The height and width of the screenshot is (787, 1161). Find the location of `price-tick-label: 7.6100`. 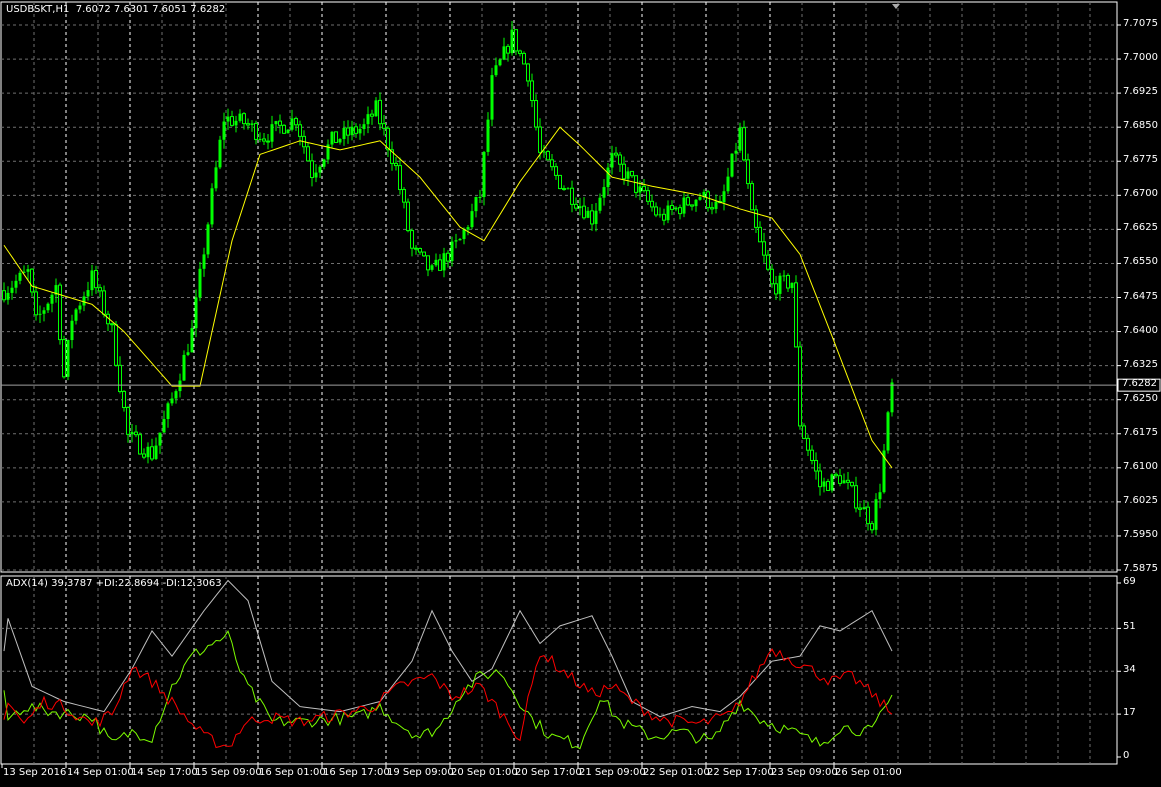

price-tick-label: 7.6100 is located at coordinates (1140, 466).